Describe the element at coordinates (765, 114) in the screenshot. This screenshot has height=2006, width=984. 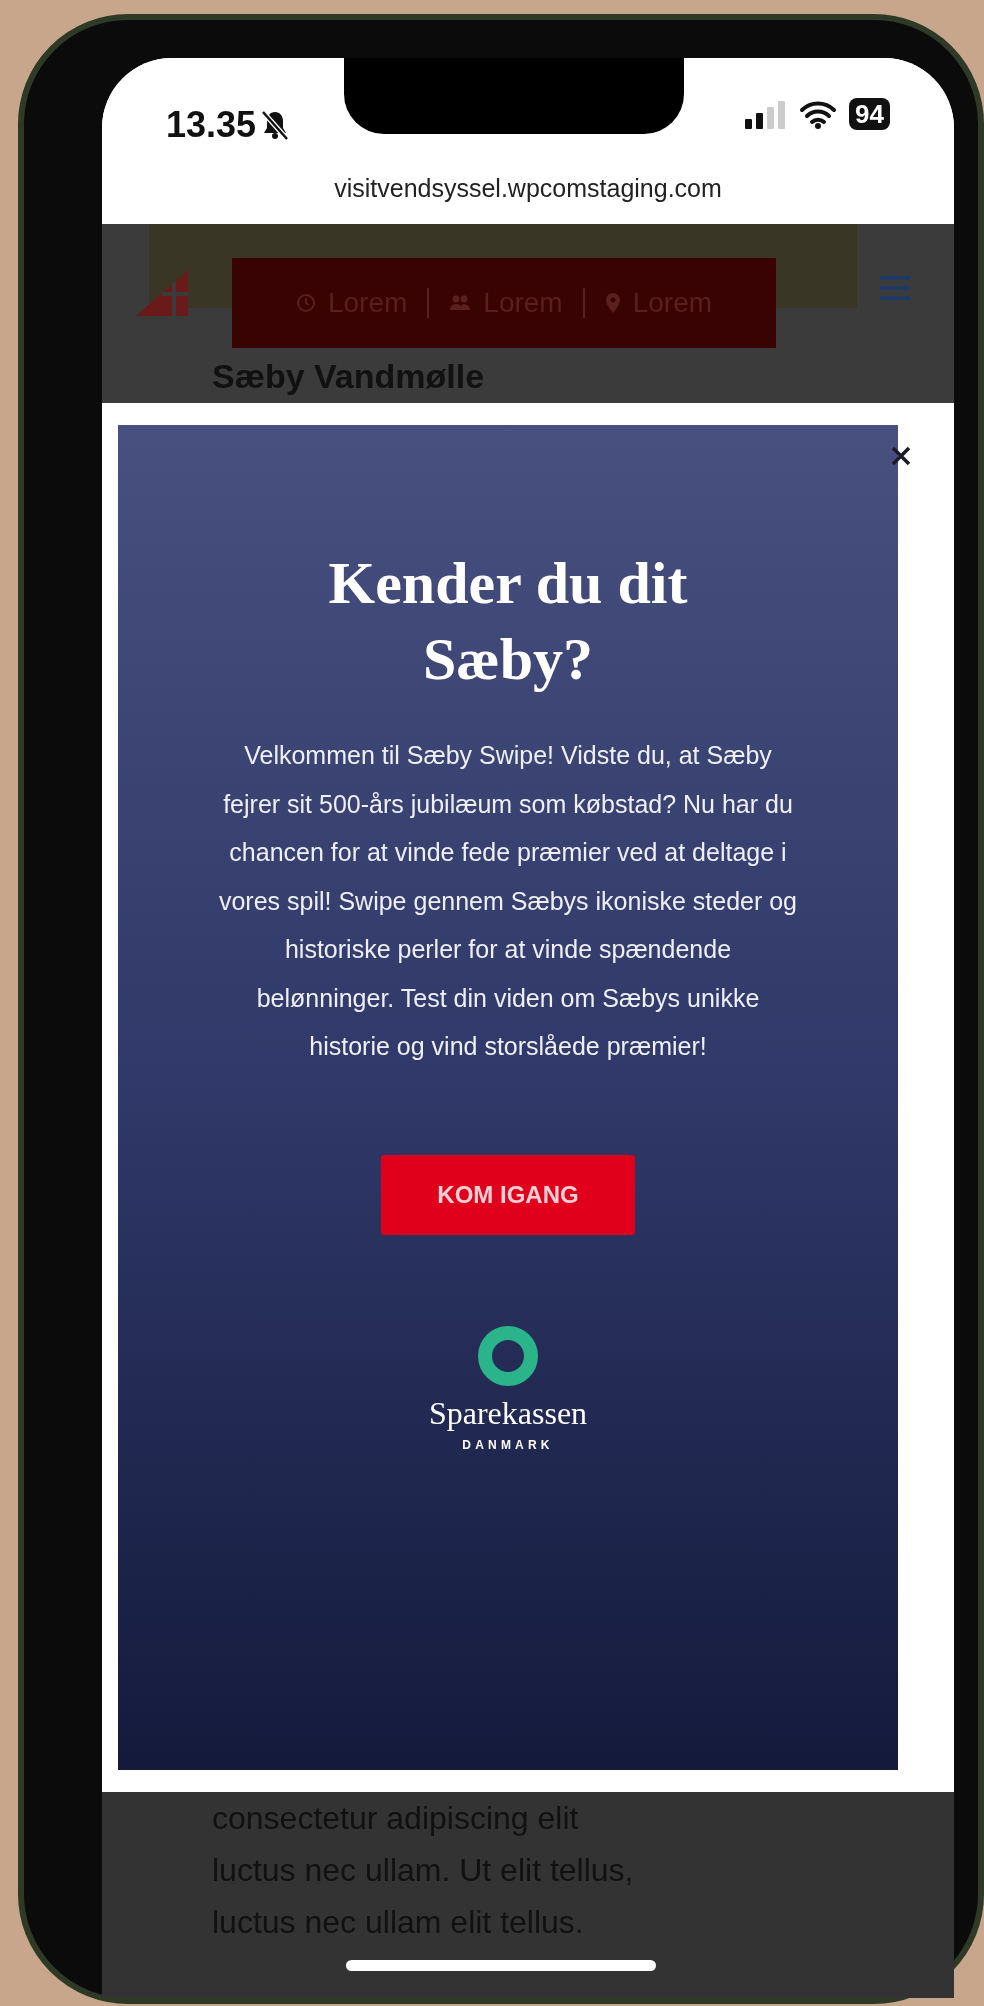
I see `signal-icon` at that location.